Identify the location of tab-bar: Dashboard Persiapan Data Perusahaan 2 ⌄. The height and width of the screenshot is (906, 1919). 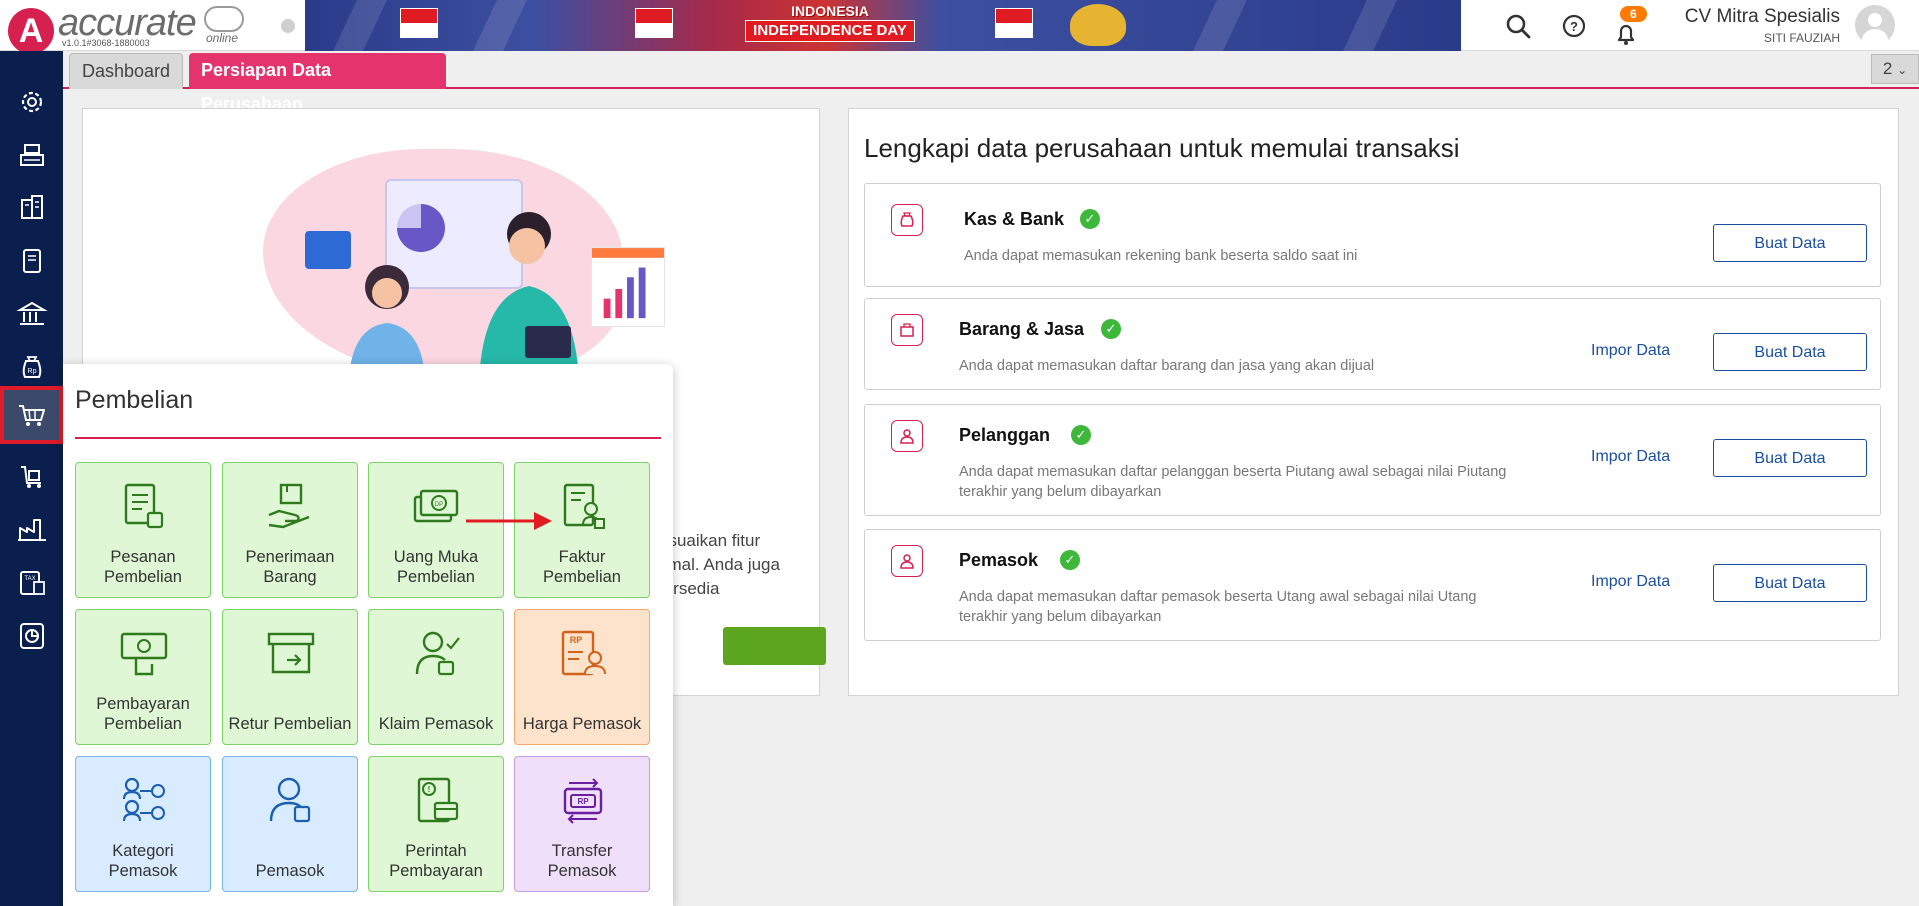
(991, 82).